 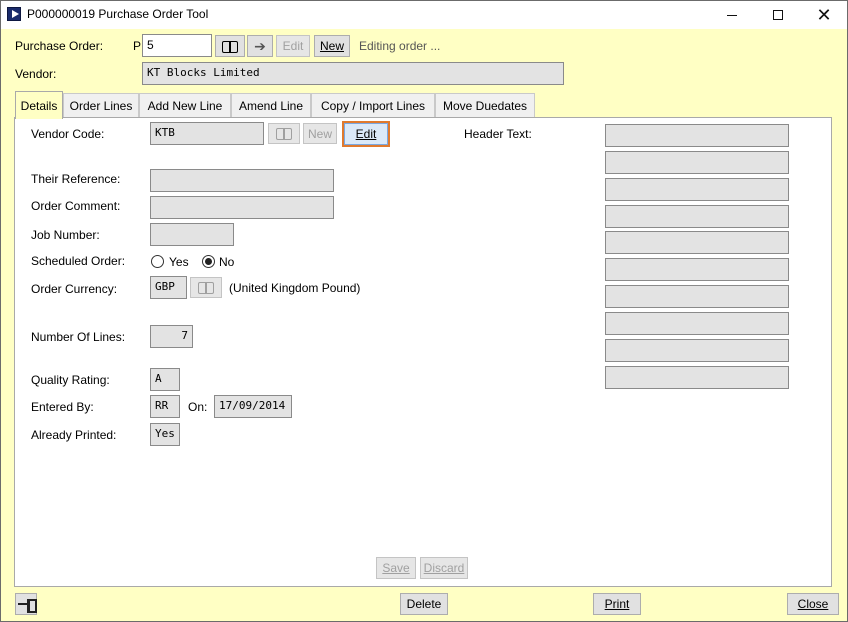 What do you see at coordinates (424, 604) in the screenshot?
I see `delete-button: Delete` at bounding box center [424, 604].